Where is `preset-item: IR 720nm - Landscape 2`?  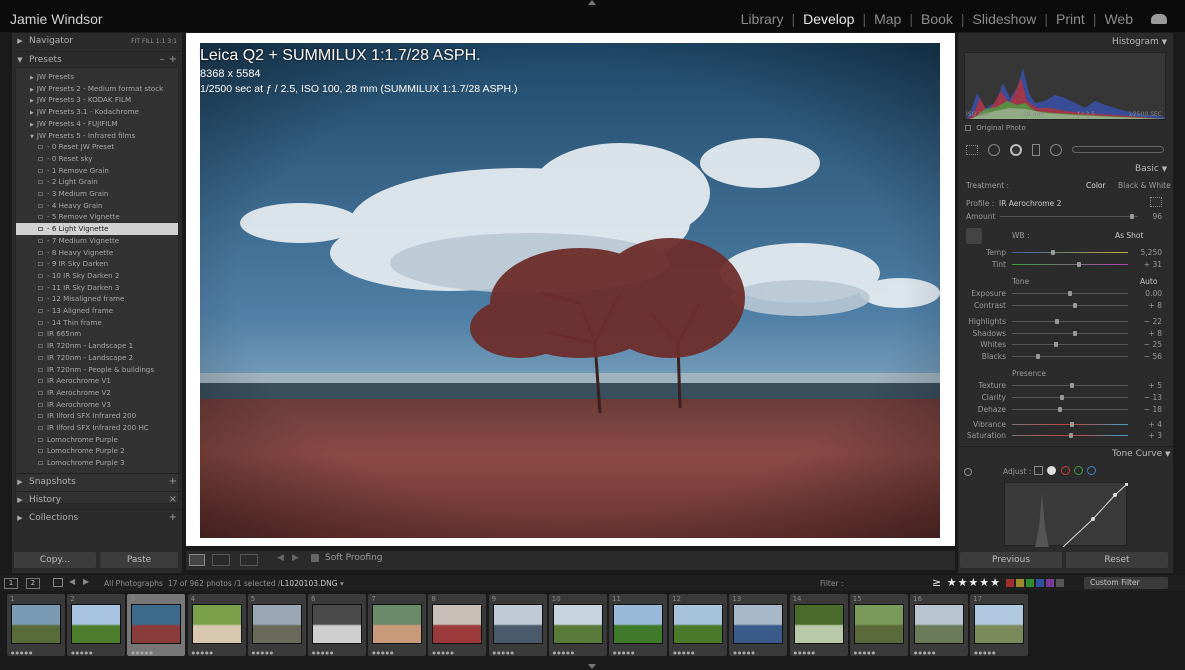 preset-item: IR 720nm - Landscape 2 is located at coordinates (85, 358).